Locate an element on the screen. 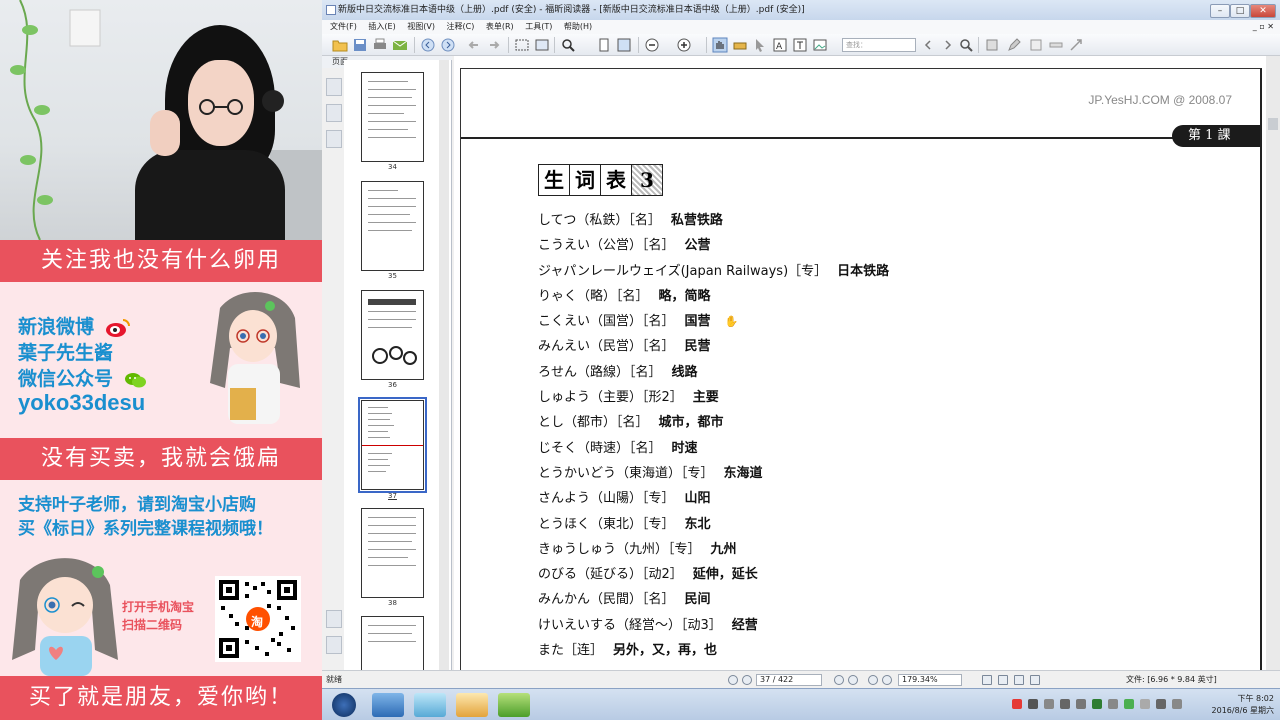  menu-insert: 插入(E) is located at coordinates (381, 27).